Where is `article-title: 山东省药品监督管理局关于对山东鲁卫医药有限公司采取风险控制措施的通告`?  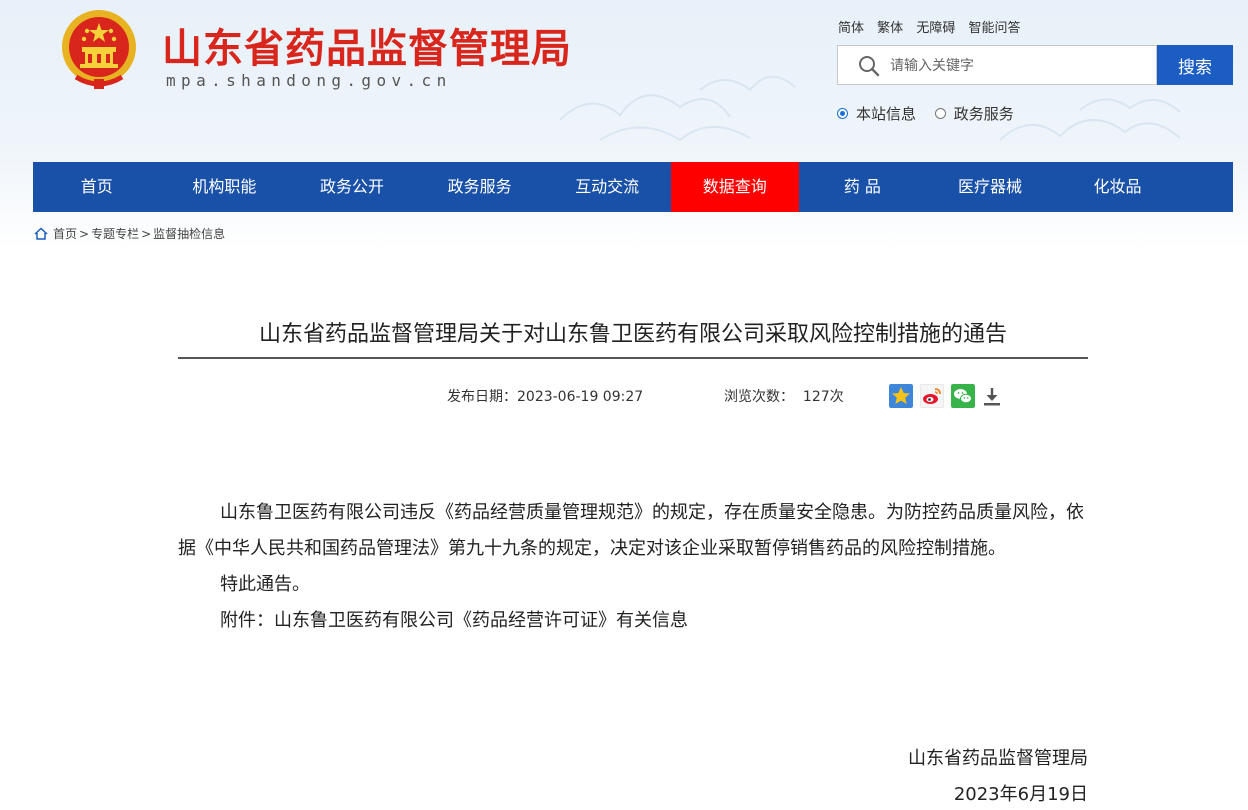 article-title: 山东省药品监督管理局关于对山东鲁卫医药有限公司采取风险控制措施的通告 is located at coordinates (632, 334).